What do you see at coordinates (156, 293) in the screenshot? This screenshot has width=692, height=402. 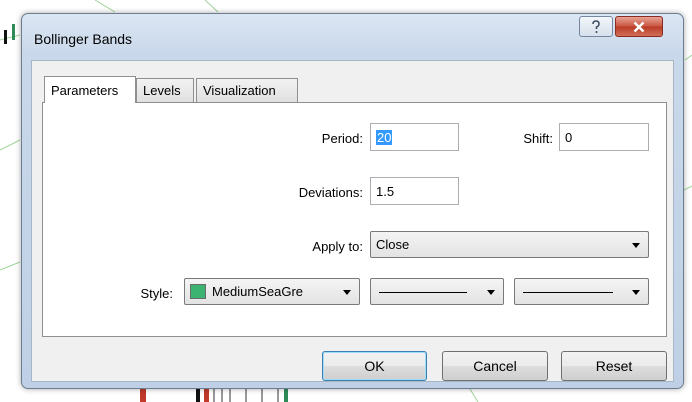 I see `style-label: Style:` at bounding box center [156, 293].